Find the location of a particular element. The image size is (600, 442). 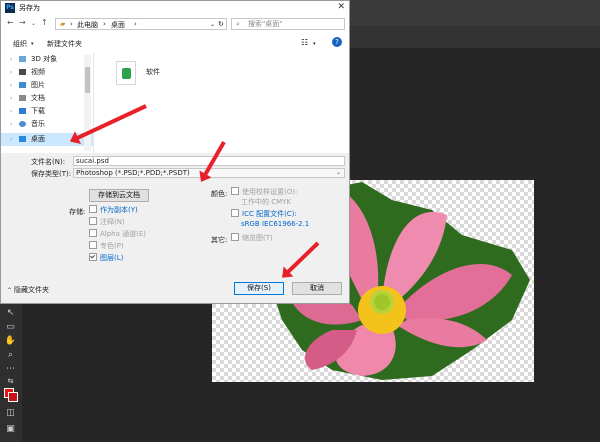

nav-item-label: 文档 is located at coordinates (38, 98).